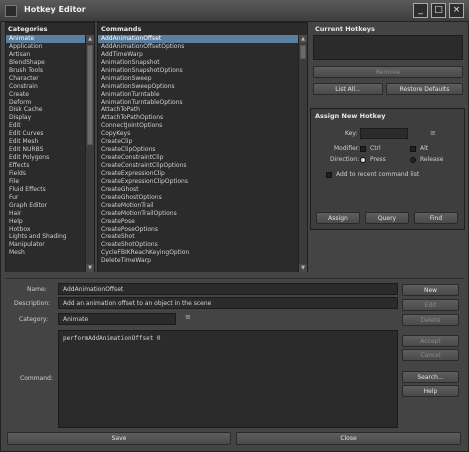 The width and height of the screenshot is (469, 452). What do you see at coordinates (45, 150) in the screenshot?
I see `category-item: Edit NURBS` at bounding box center [45, 150].